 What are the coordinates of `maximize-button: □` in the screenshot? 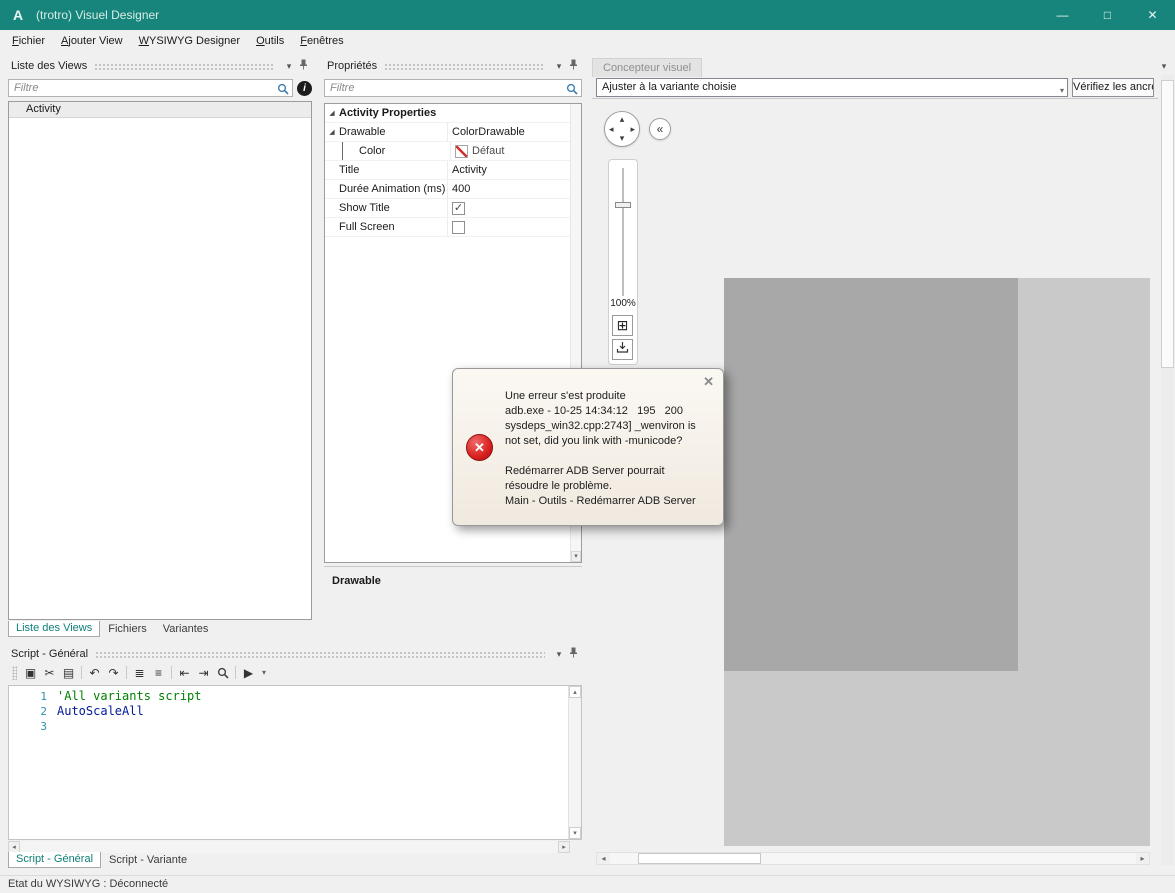 It's located at (1107, 15).